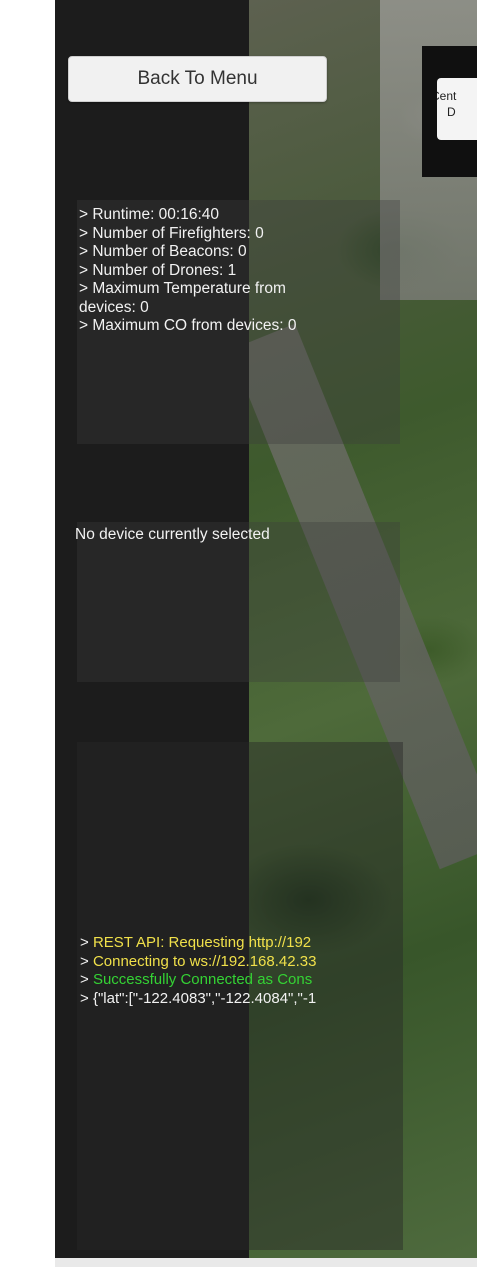 The image size is (477, 1267). I want to click on stat-drones: > Number of Drones: 1, so click(158, 270).